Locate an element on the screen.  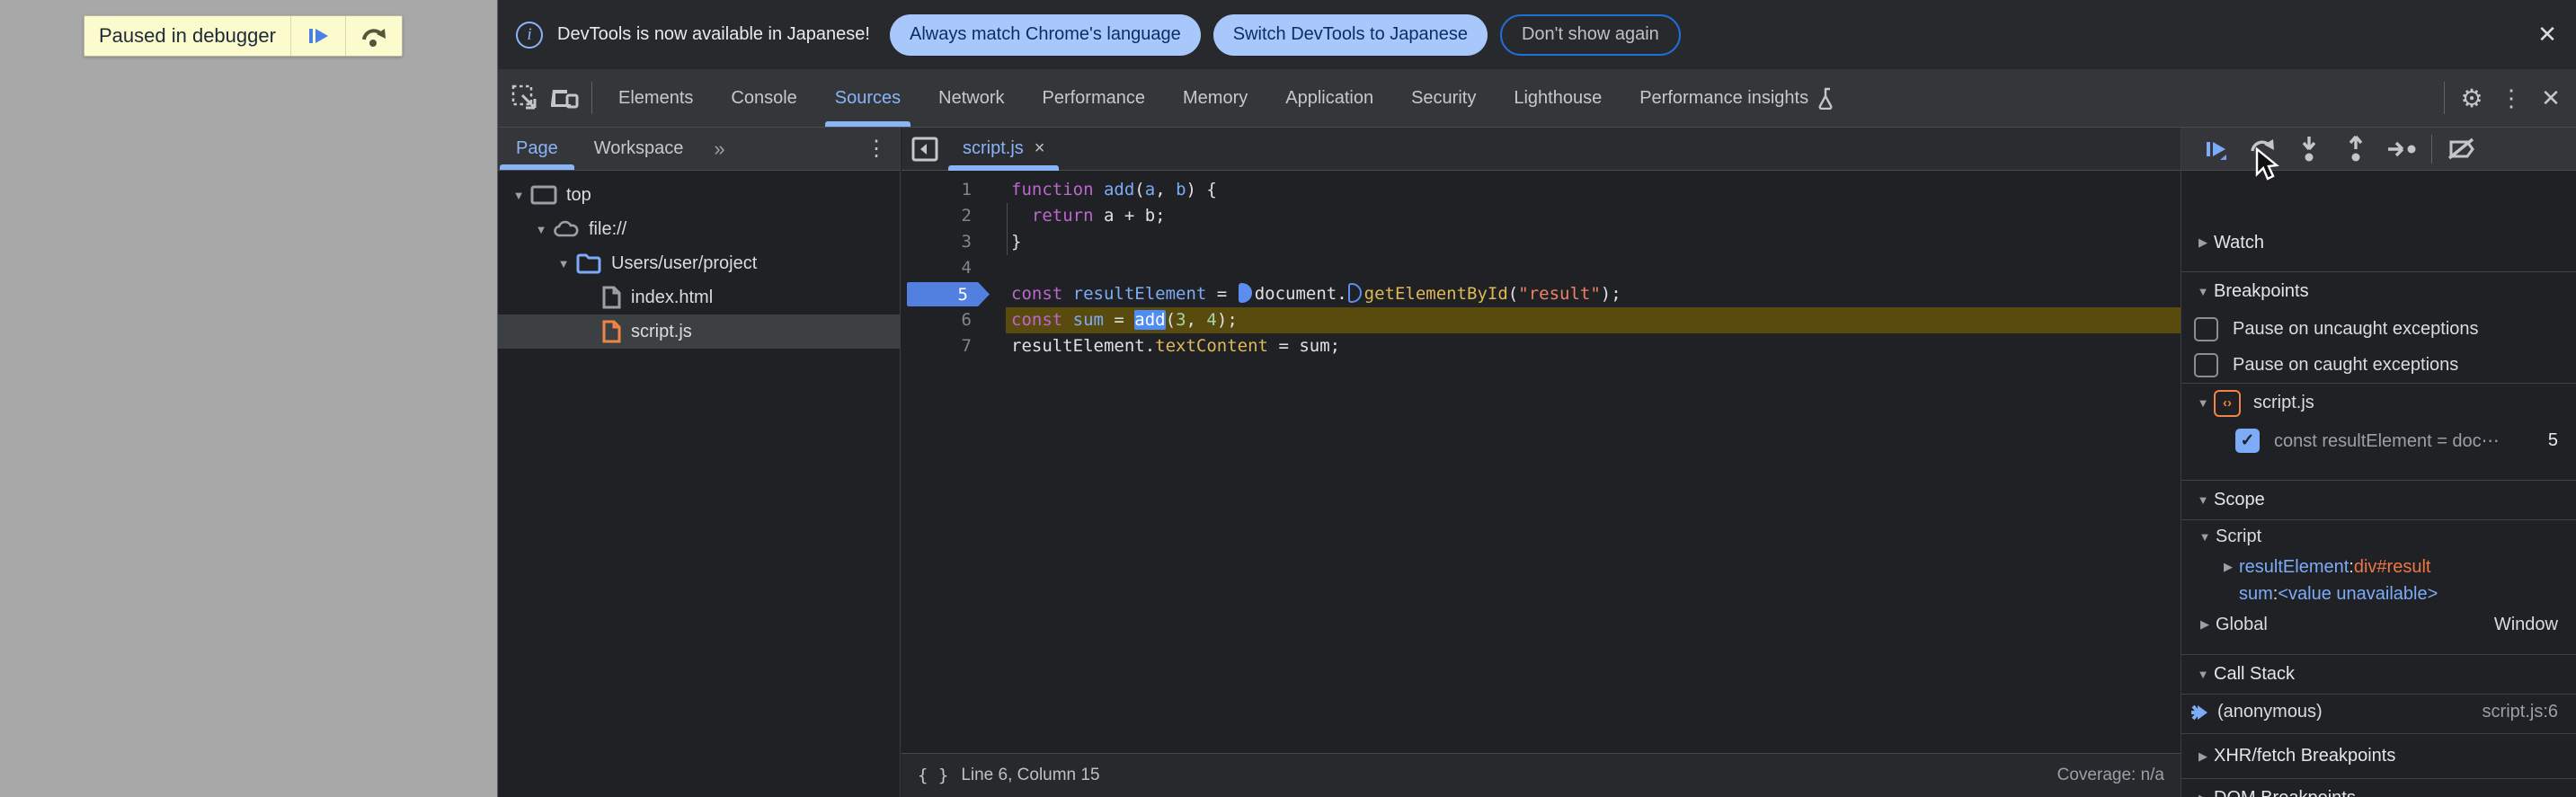
tree-item-origin: ▼ file:// is located at coordinates (699, 229).